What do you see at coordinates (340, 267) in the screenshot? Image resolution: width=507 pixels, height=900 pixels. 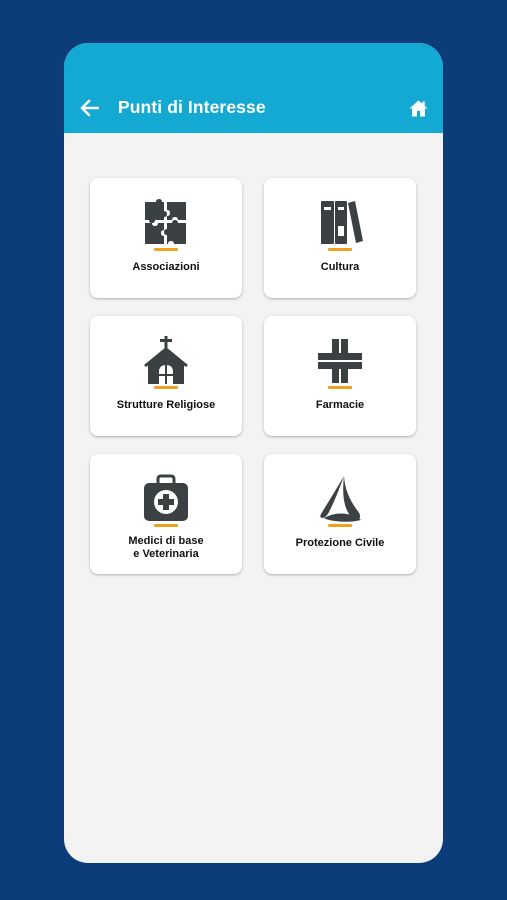 I see `category-label: Cultura` at bounding box center [340, 267].